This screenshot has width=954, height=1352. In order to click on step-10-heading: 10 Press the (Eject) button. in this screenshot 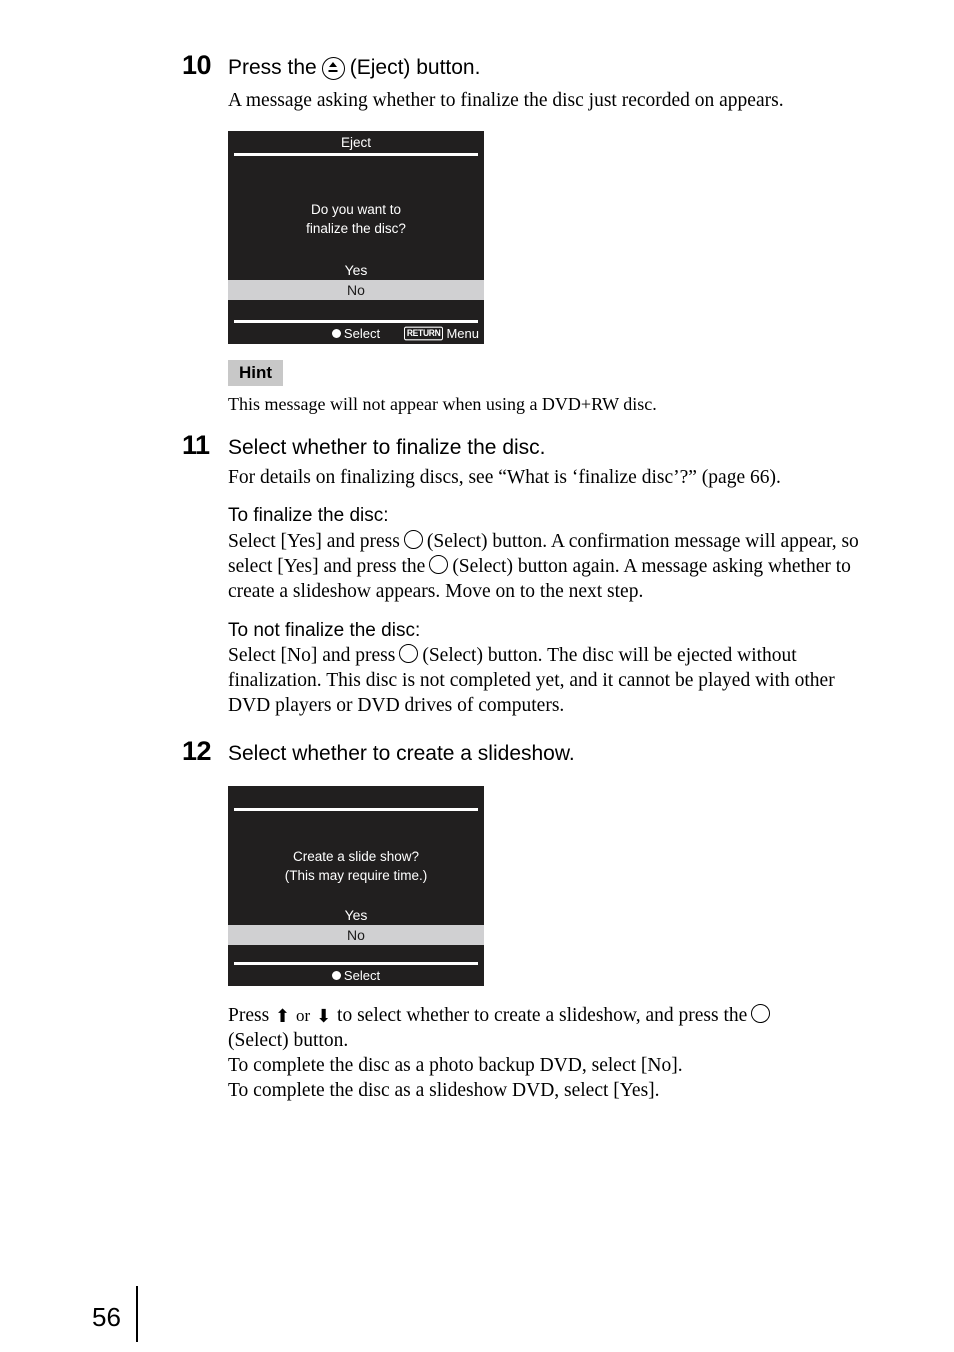, I will do `click(532, 66)`.